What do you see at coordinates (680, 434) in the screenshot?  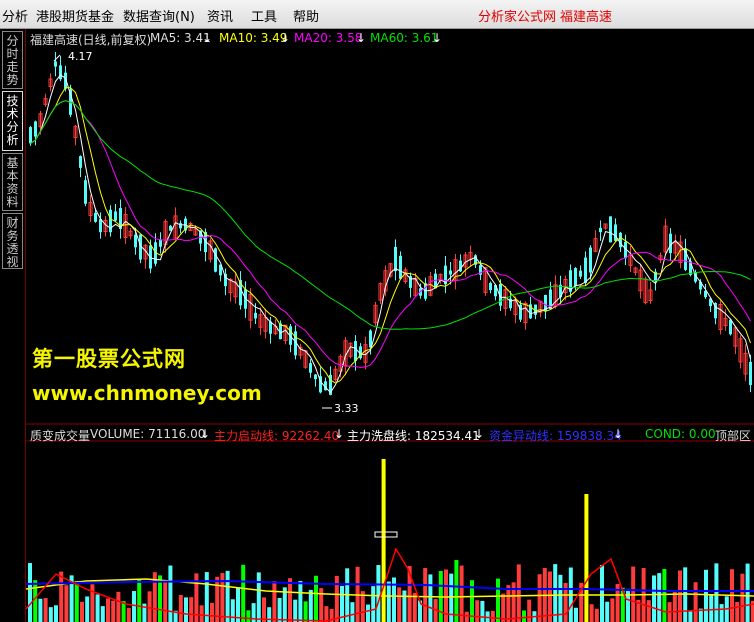 I see `cond-value: COND: 0.00` at bounding box center [680, 434].